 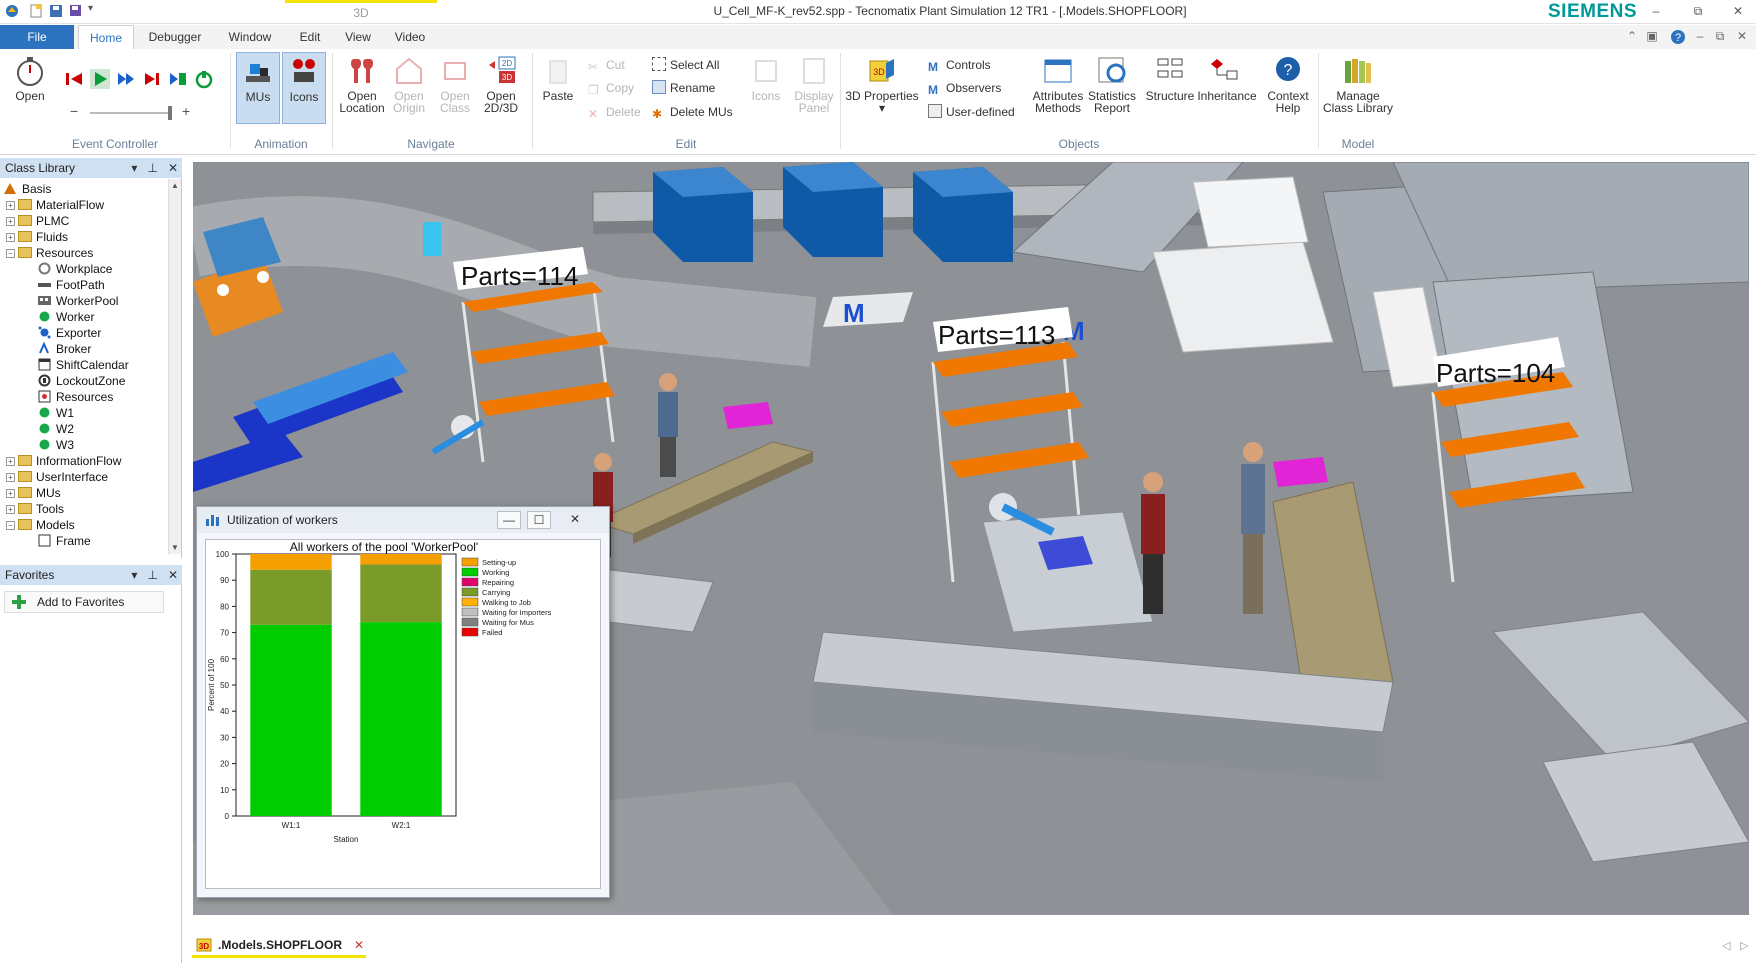 What do you see at coordinates (509, 520) in the screenshot?
I see `chart-minimize-button: —` at bounding box center [509, 520].